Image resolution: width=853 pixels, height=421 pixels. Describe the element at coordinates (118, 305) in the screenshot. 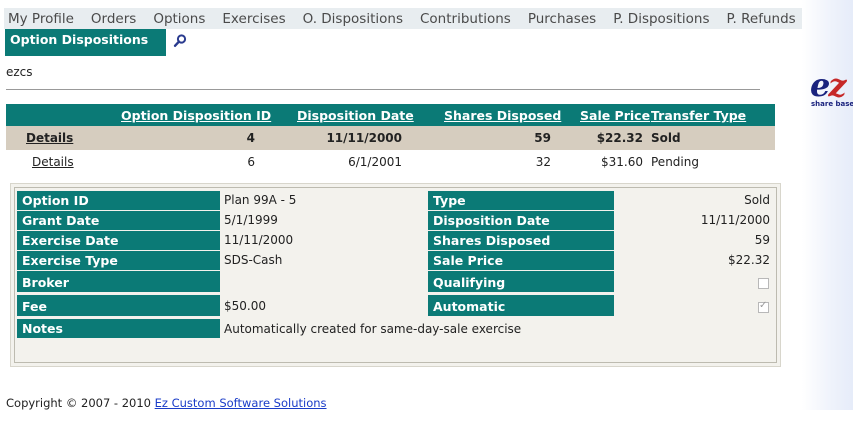

I see `label-fee: Fee` at that location.